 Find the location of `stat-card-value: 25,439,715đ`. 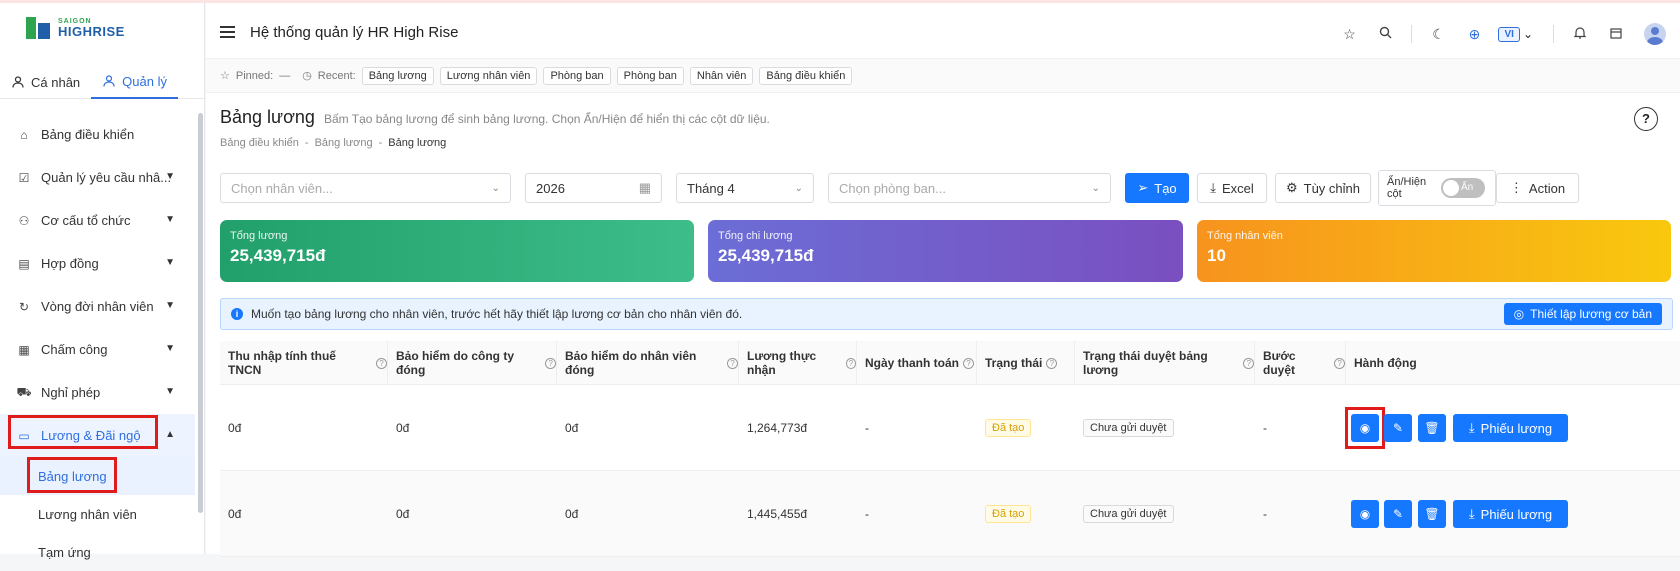

stat-card-value: 25,439,715đ is located at coordinates (278, 255).